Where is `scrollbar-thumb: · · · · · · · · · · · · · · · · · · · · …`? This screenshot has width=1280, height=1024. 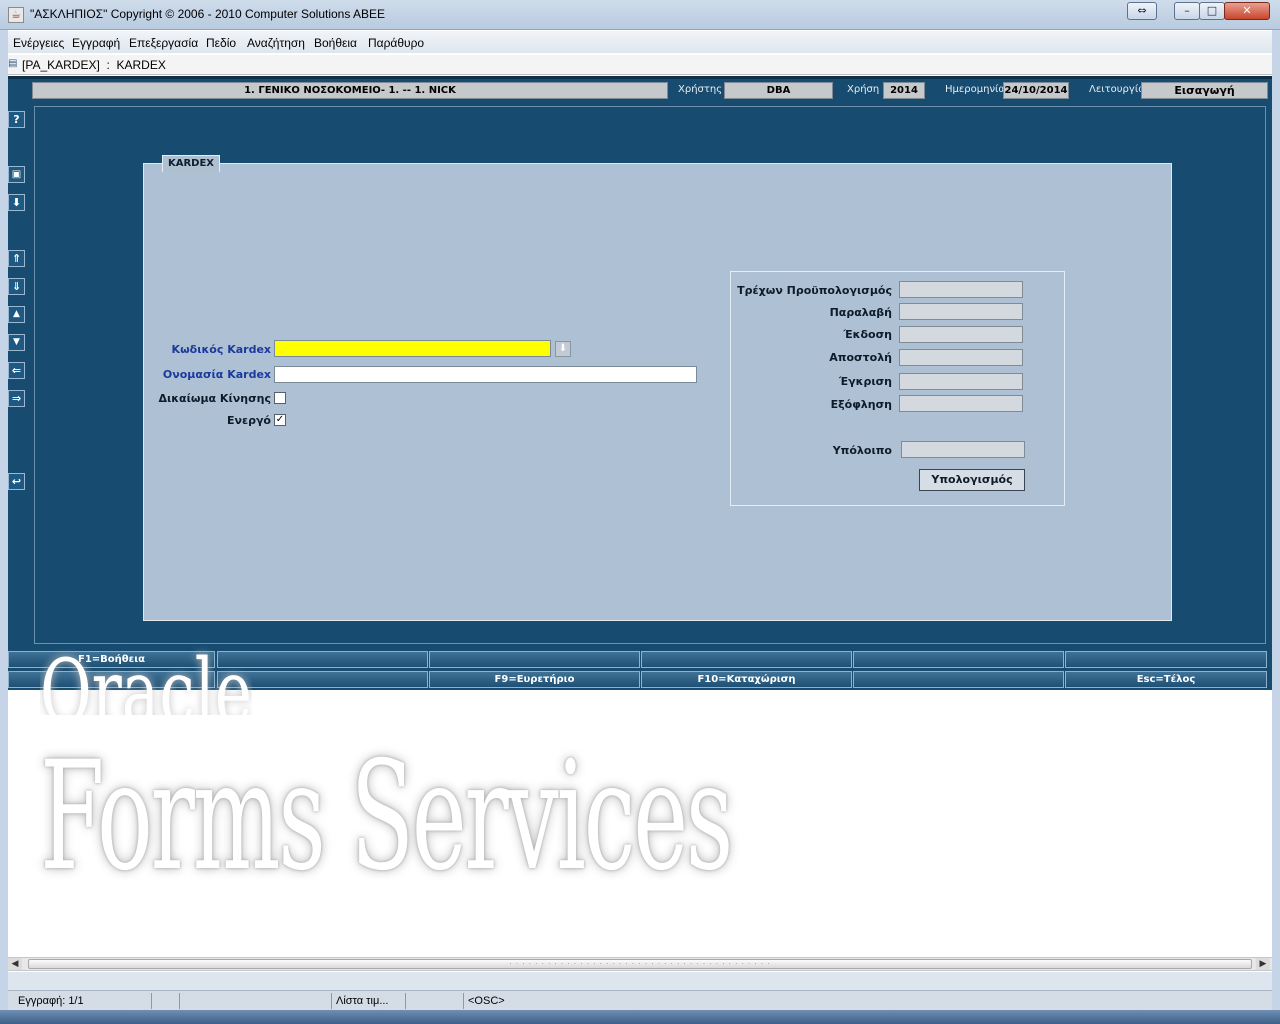
scrollbar-thumb: · · · · · · · · · · · · · · · · · · · · … is located at coordinates (640, 964).